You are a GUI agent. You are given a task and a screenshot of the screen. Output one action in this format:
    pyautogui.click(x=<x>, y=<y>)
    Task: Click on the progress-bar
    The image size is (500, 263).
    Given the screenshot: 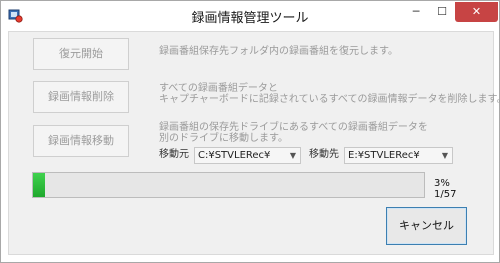 What is the action you would take?
    pyautogui.click(x=228, y=185)
    